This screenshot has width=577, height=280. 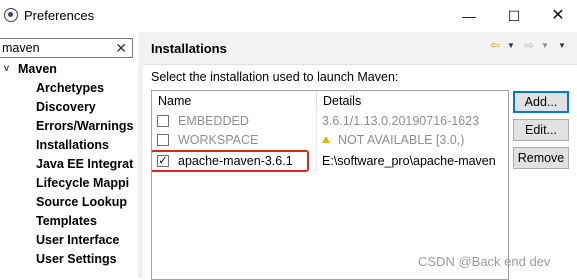 What do you see at coordinates (288, 16) in the screenshot?
I see `title-bar: Preferences — ☐ ✕` at bounding box center [288, 16].